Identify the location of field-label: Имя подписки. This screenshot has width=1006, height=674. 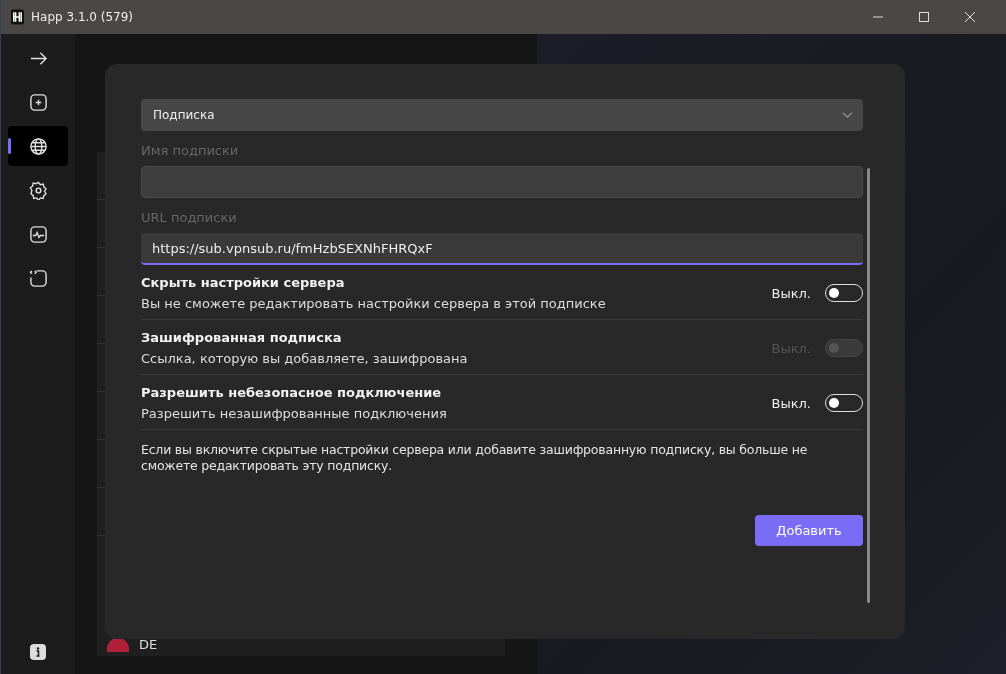
(190, 150).